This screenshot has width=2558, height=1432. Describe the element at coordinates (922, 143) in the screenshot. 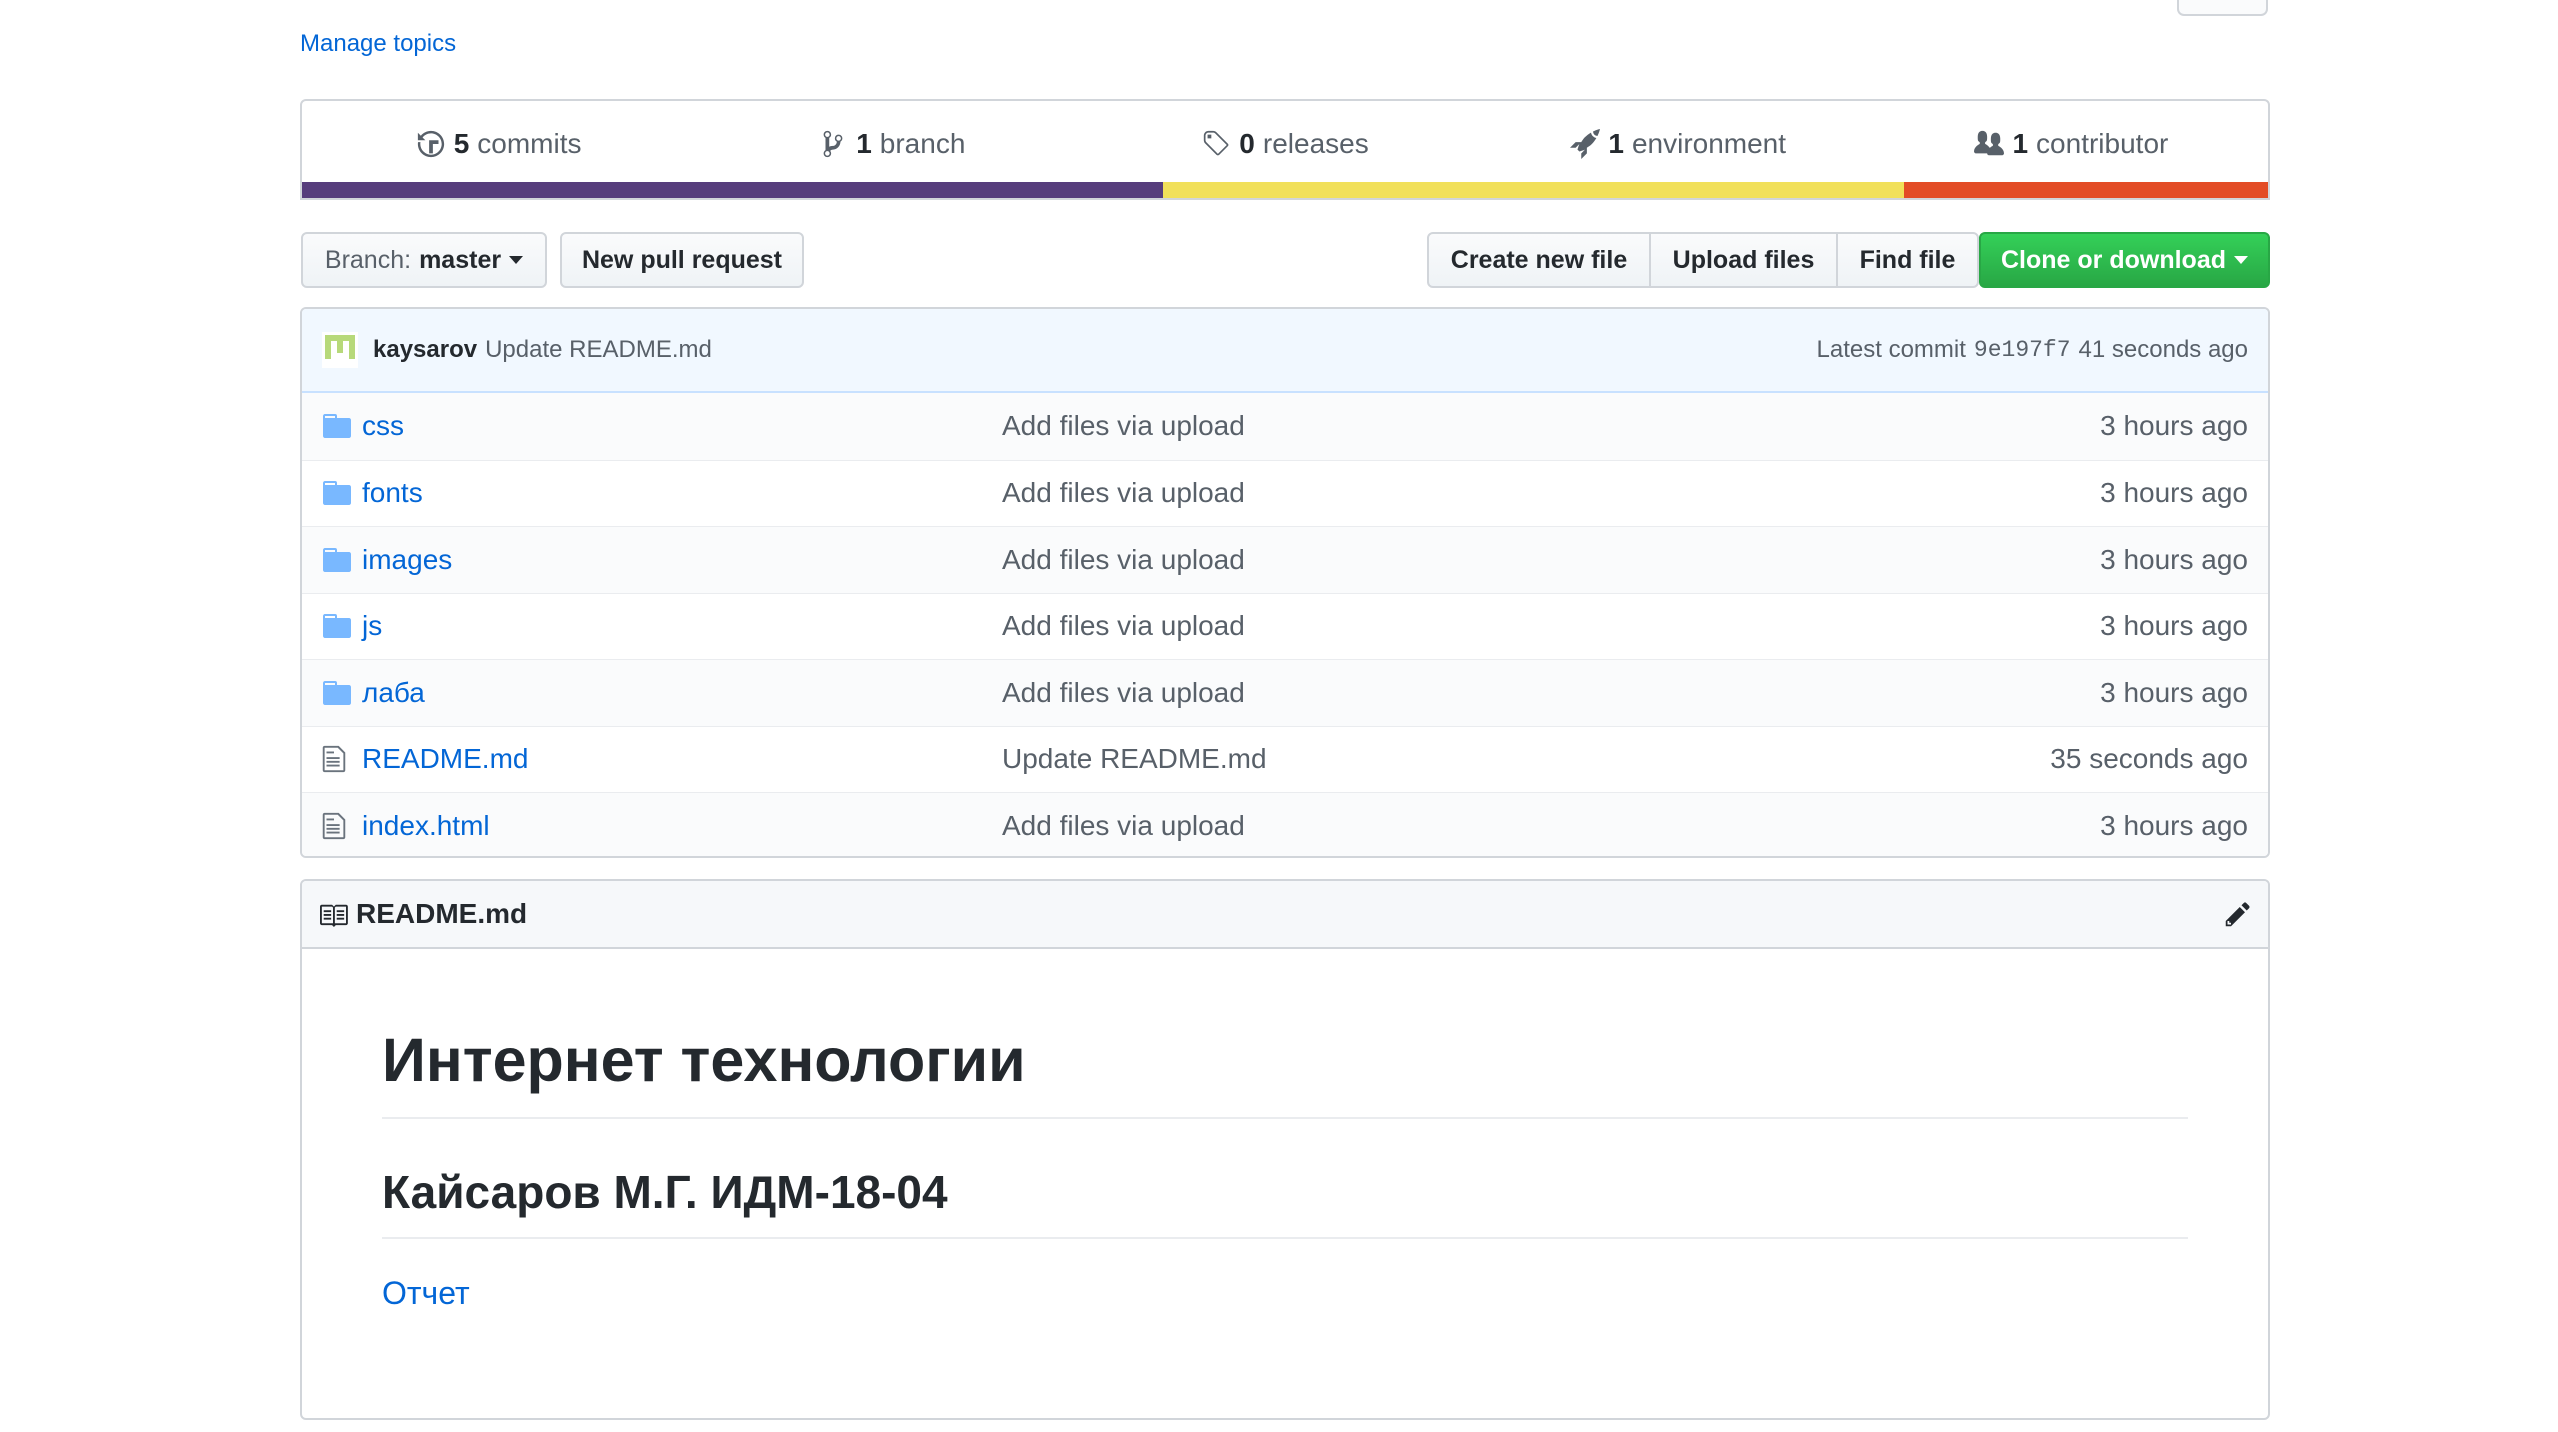

I see `summary-label: branch` at that location.